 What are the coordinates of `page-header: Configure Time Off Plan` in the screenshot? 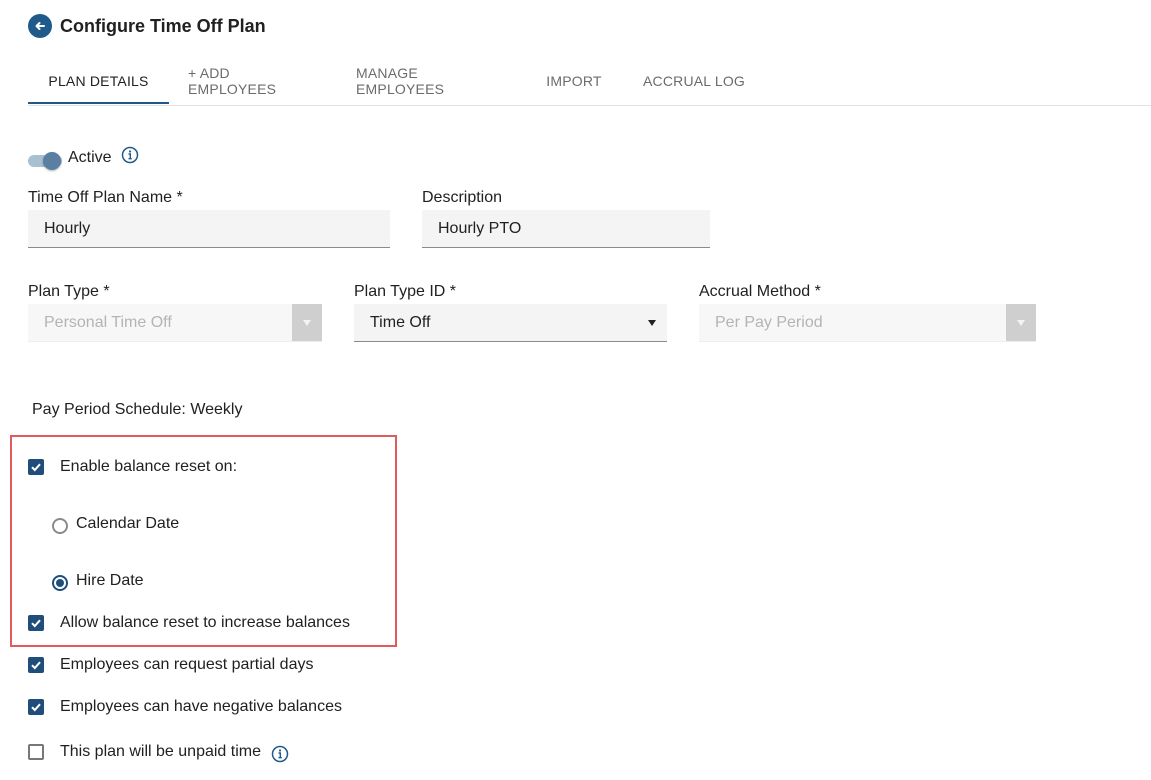 It's located at (147, 26).